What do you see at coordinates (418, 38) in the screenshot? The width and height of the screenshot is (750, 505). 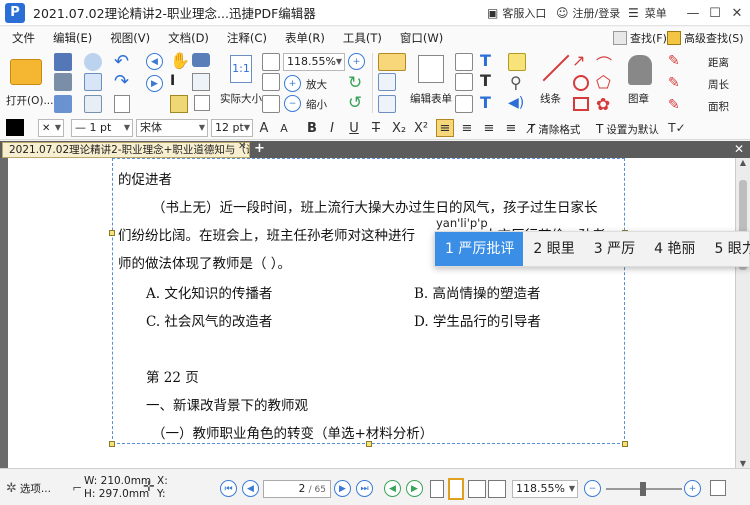 I see `menu-window: 窗口(W)` at bounding box center [418, 38].